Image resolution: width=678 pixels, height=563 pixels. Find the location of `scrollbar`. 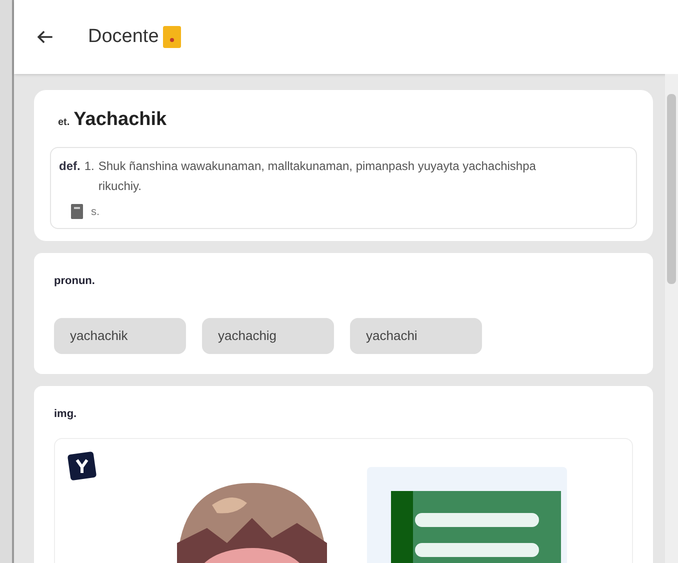

scrollbar is located at coordinates (671, 318).